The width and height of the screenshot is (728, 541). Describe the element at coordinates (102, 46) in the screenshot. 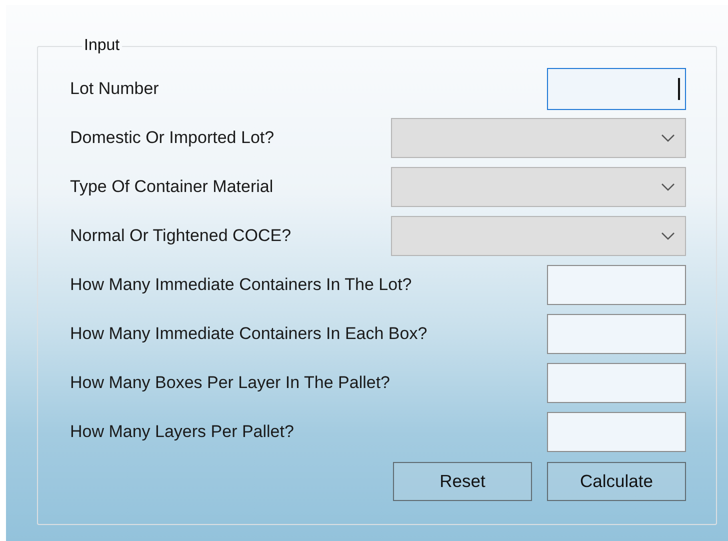

I see `group-title: Input` at that location.